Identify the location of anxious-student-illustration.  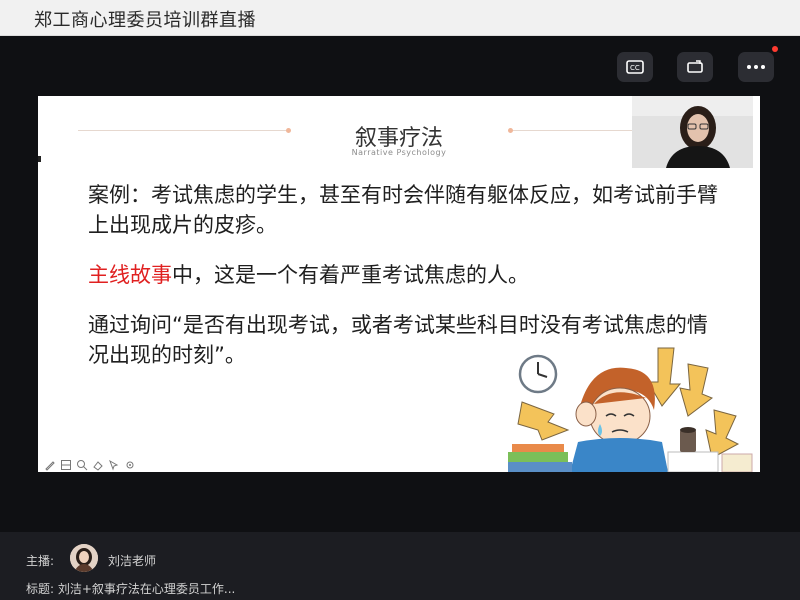
(630, 409).